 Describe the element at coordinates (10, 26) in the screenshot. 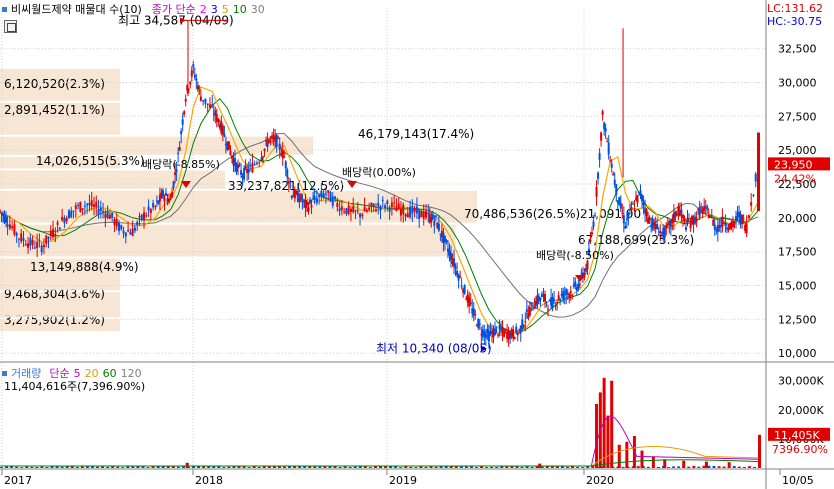

I see `settings-grid-icon` at that location.